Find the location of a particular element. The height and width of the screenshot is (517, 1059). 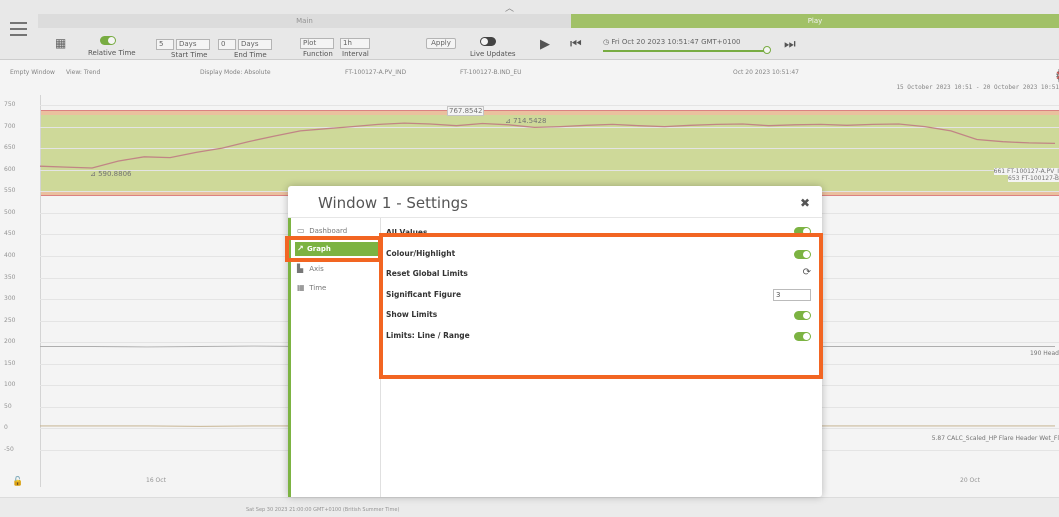

modal-title: Window 1 - Settings is located at coordinates (393, 203).